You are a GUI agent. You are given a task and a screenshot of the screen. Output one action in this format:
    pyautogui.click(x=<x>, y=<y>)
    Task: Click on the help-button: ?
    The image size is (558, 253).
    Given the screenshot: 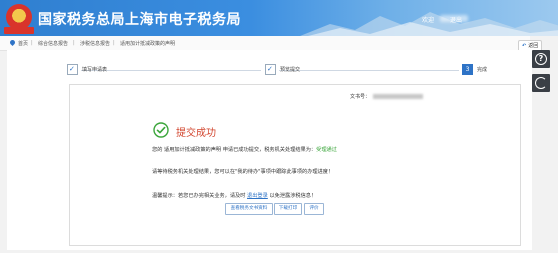 What is the action you would take?
    pyautogui.click(x=541, y=59)
    